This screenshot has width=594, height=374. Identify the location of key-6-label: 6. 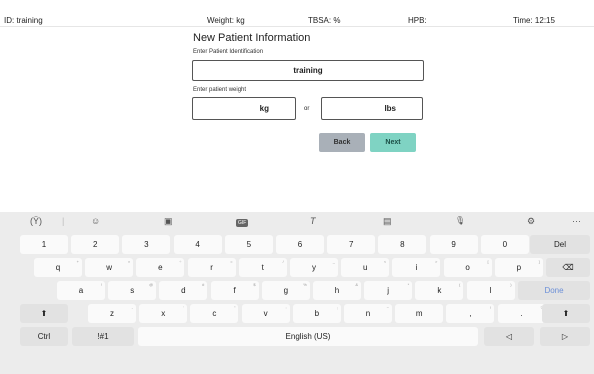
(300, 244).